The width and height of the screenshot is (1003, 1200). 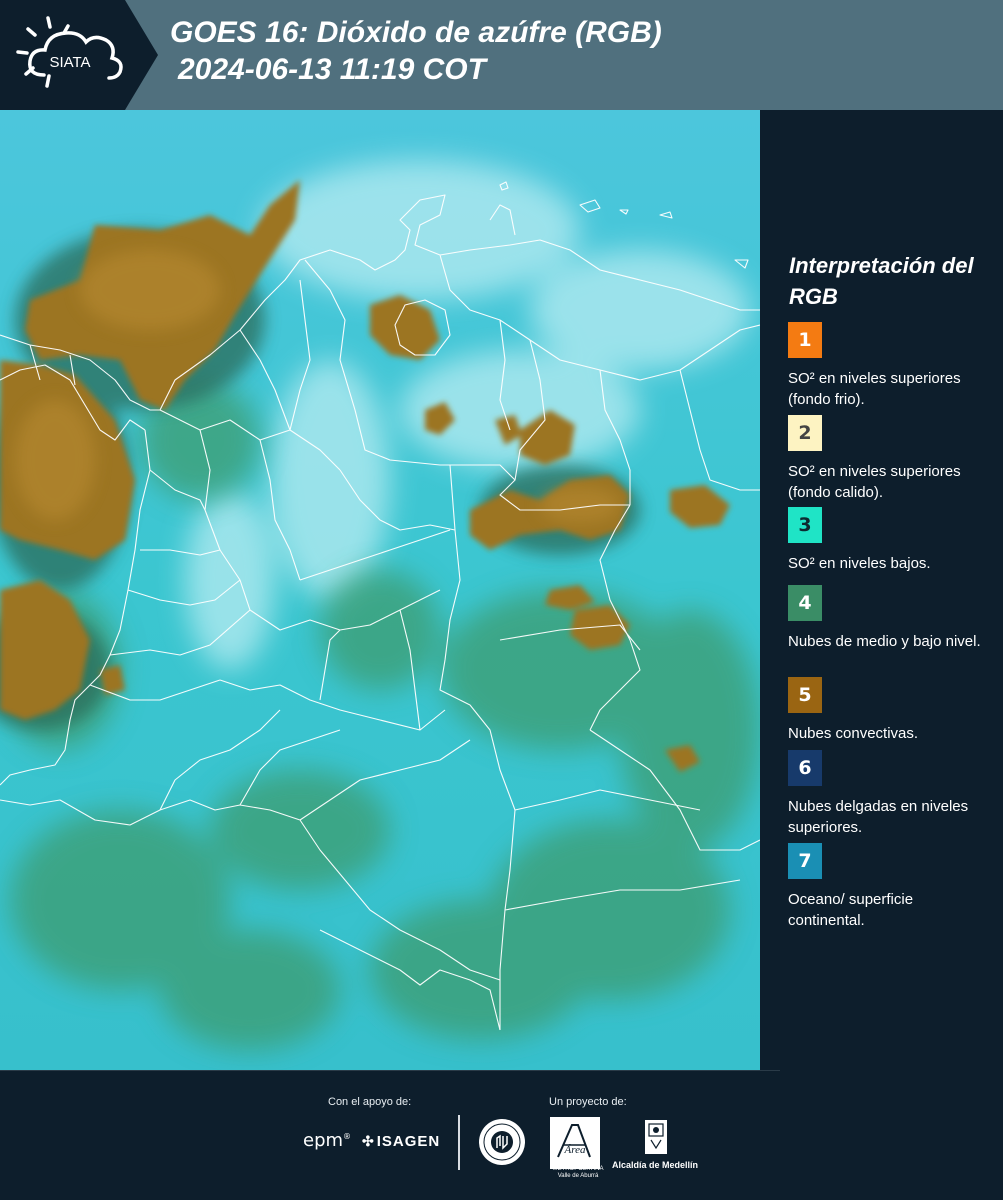 What do you see at coordinates (884, 641) in the screenshot?
I see `legend-label-4: Nubes de medio y bajo nivel.` at bounding box center [884, 641].